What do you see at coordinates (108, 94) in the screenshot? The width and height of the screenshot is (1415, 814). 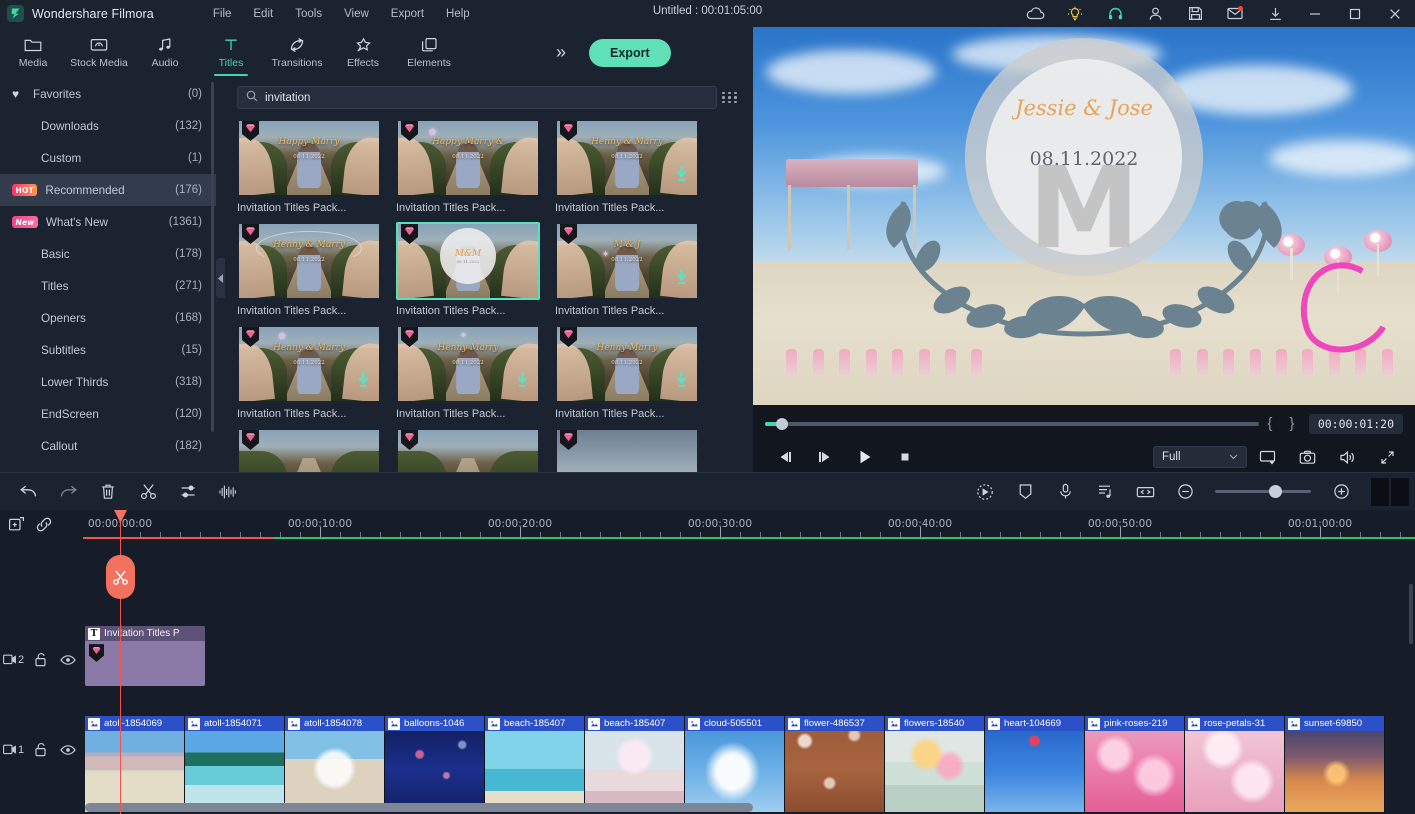 I see `sidebar-item-favorites: ♥ Favorites (0)` at bounding box center [108, 94].